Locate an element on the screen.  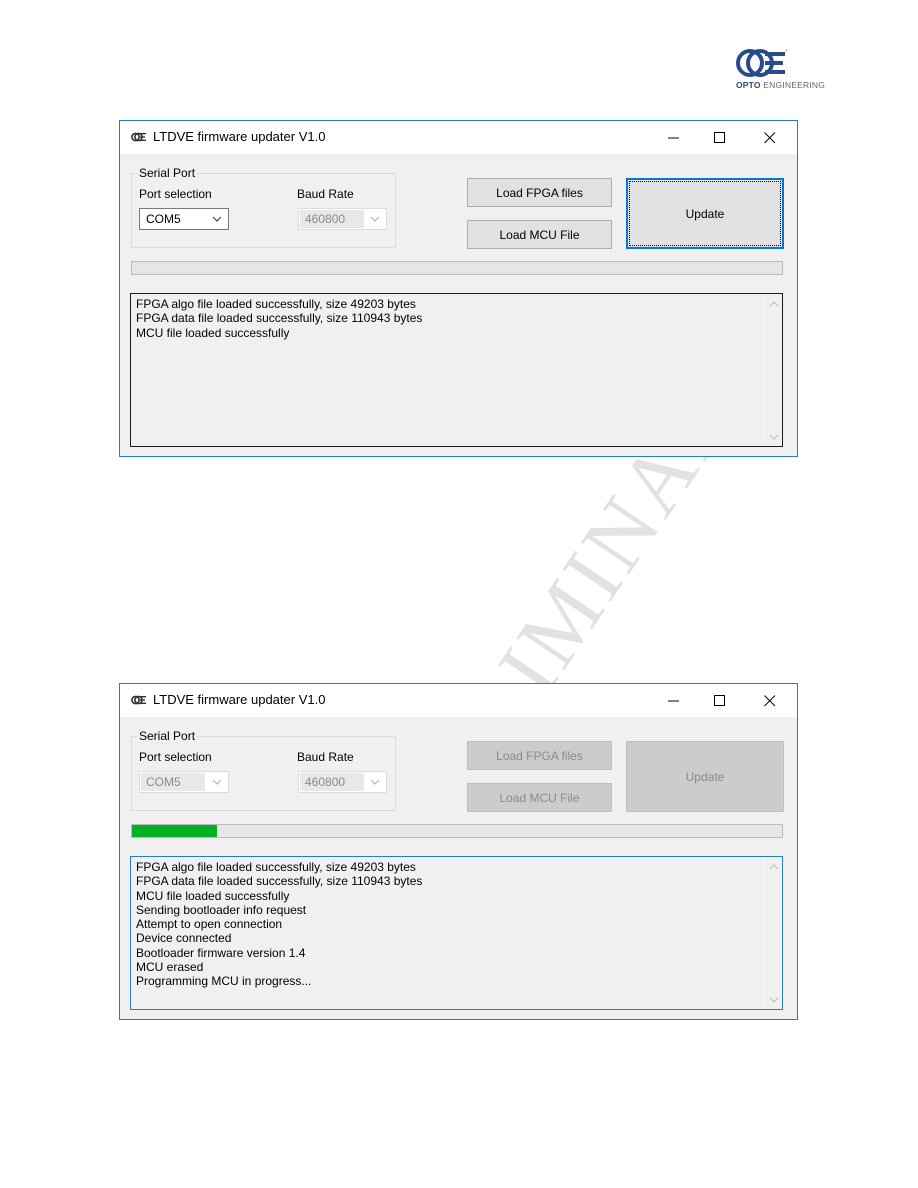
progress-fill is located at coordinates (174, 831).